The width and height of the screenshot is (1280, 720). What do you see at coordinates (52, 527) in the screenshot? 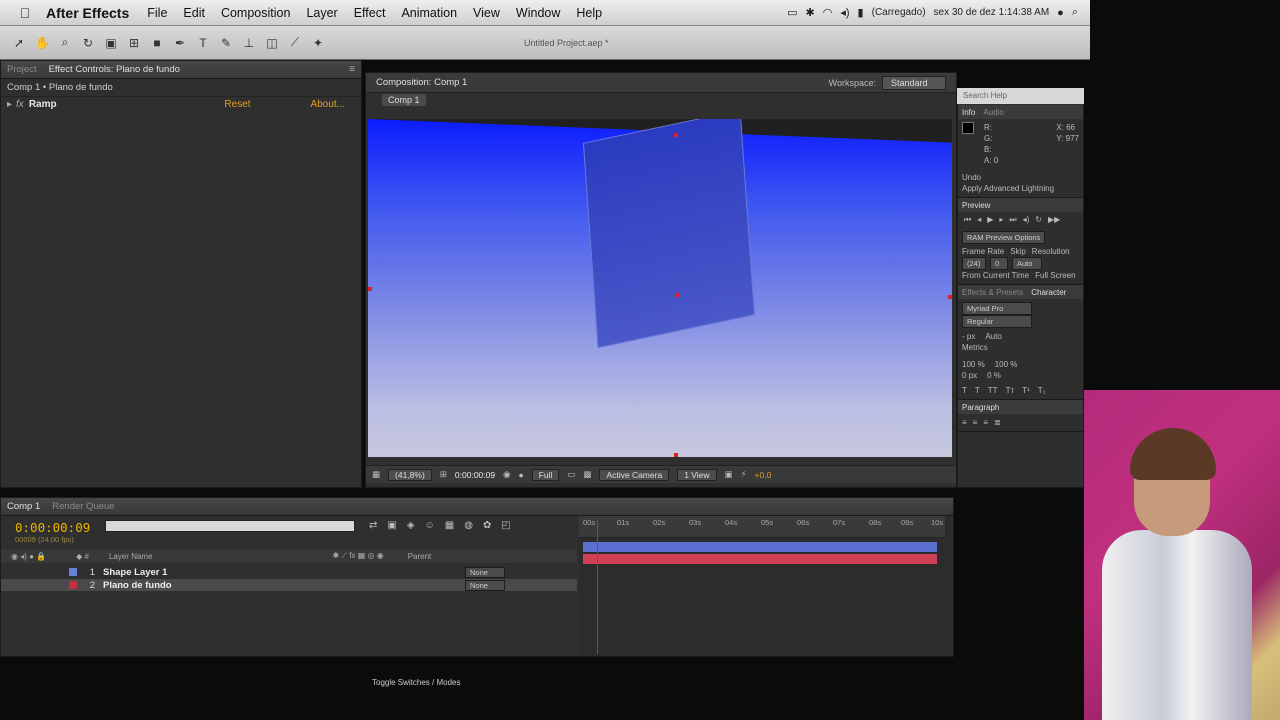
I see `timeline-current-time: 0:00:00:09` at bounding box center [52, 527].